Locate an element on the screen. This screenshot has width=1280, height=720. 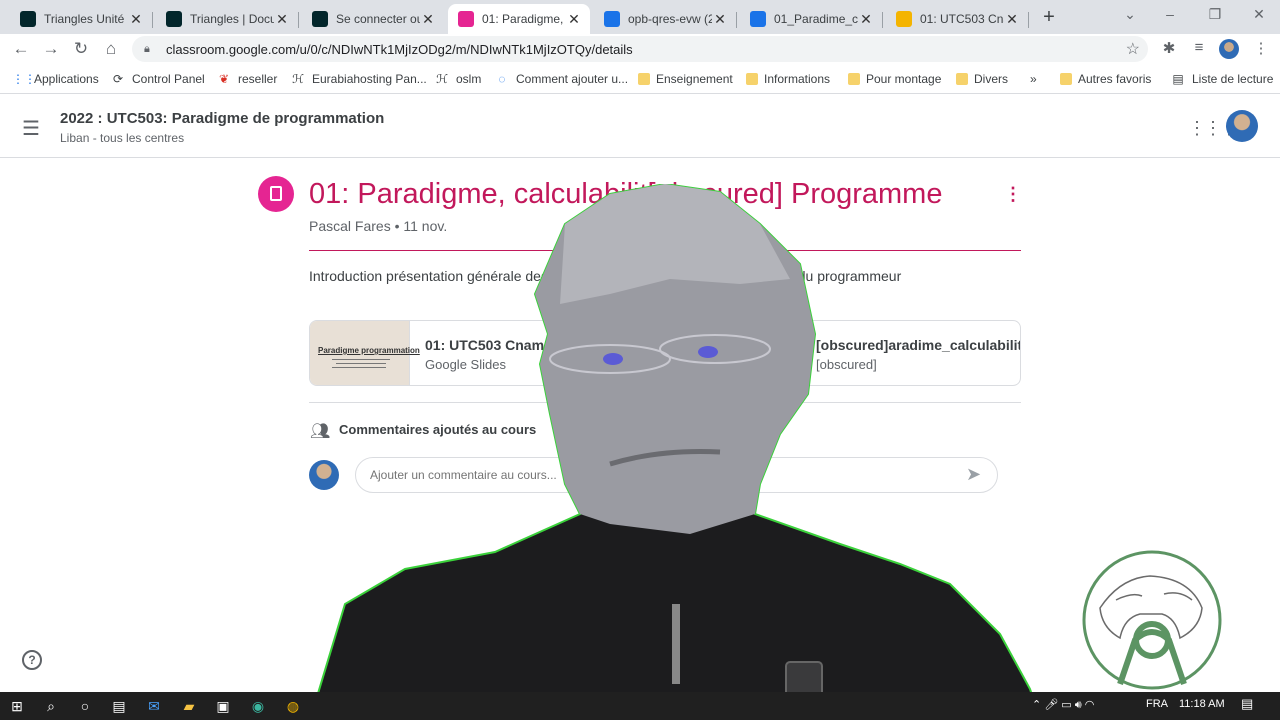
browser-tab: Triangles | Docum✕ is located at coordinates (227, 19).